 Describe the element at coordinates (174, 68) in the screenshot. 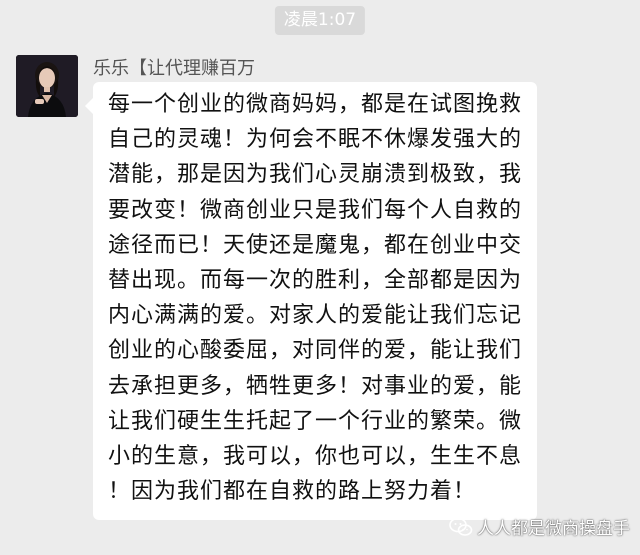

I see `sender-name: 乐乐【让代理赚百万` at that location.